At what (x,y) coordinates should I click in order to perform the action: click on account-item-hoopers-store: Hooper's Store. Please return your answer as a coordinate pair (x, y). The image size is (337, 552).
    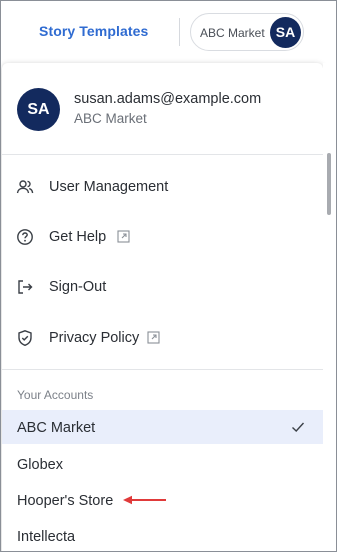
    Looking at the image, I should click on (162, 500).